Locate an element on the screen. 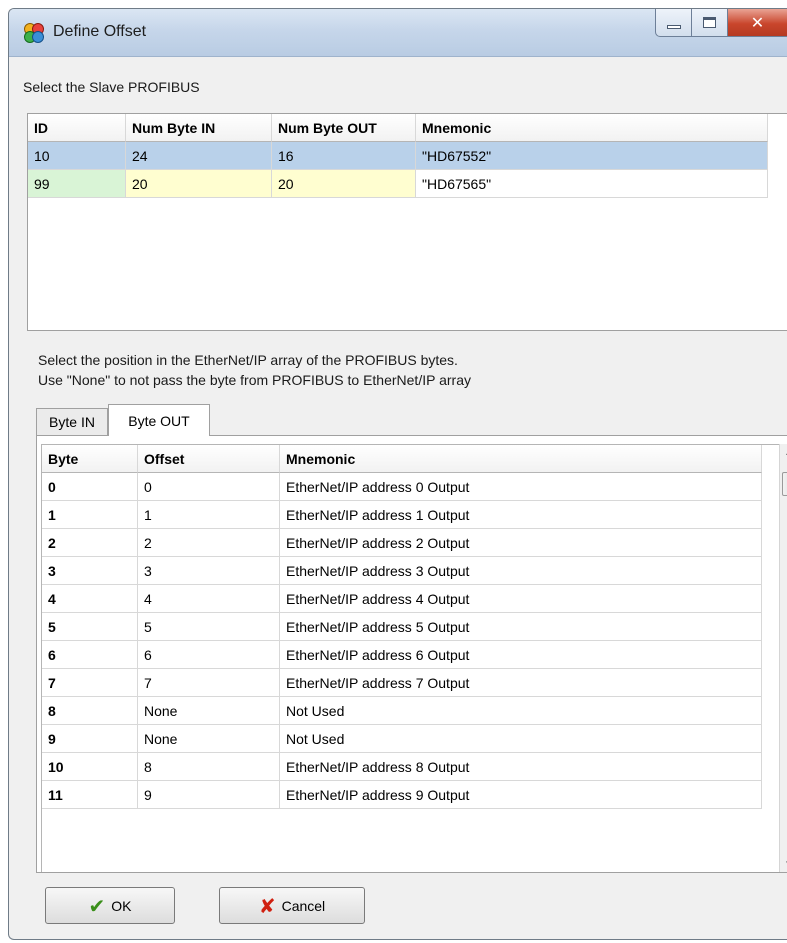 This screenshot has height=943, width=787. byte-cell: 10 is located at coordinates (90, 767).